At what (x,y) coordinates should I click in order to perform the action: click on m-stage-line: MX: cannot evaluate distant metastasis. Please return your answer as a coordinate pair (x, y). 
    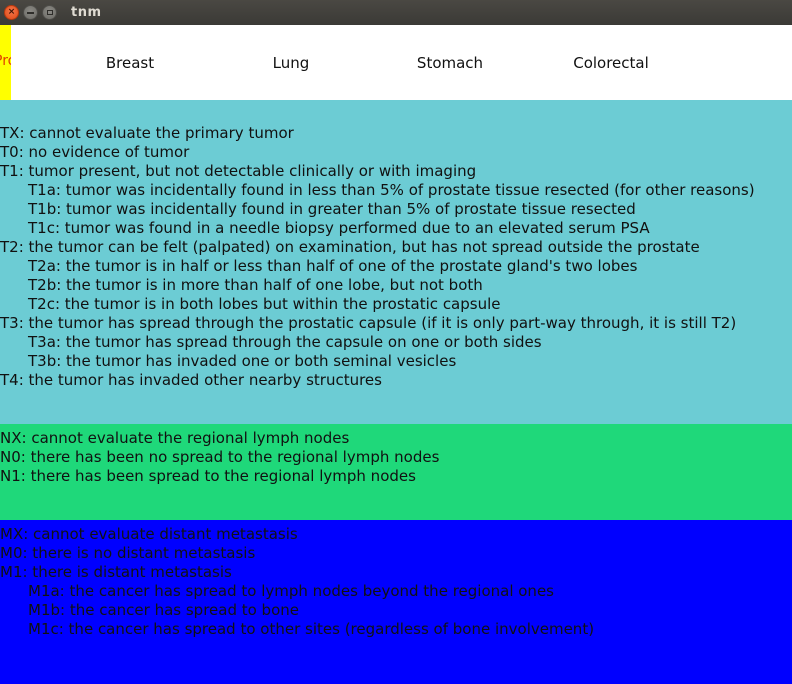
    Looking at the image, I should click on (149, 534).